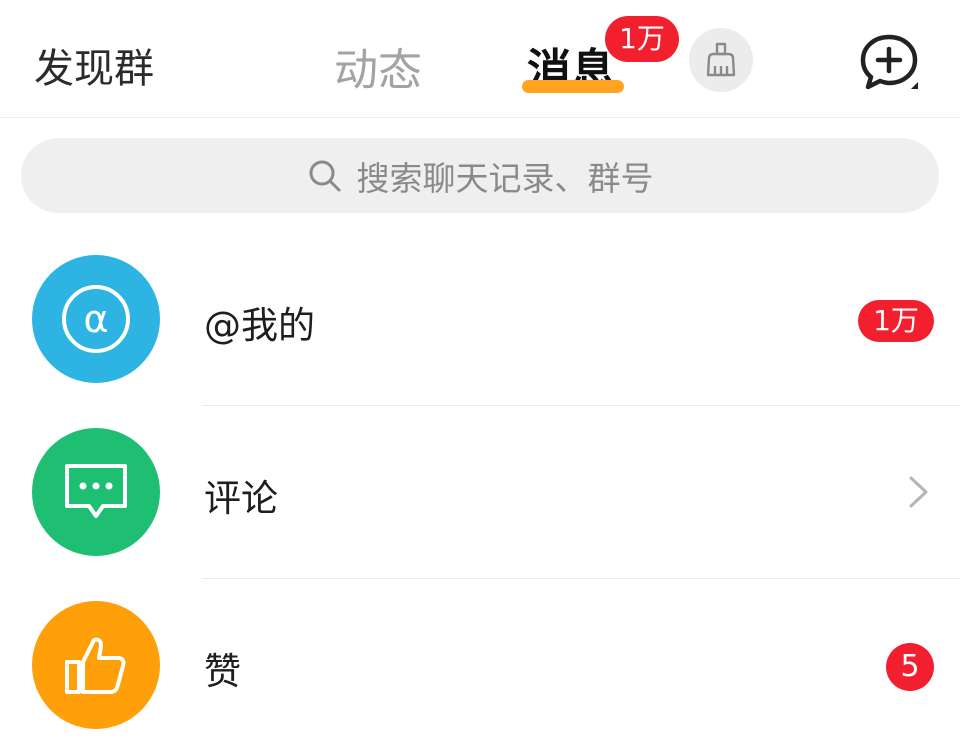 This screenshot has width=960, height=744. Describe the element at coordinates (378, 66) in the screenshot. I see `tab-dynamic: 动态` at that location.